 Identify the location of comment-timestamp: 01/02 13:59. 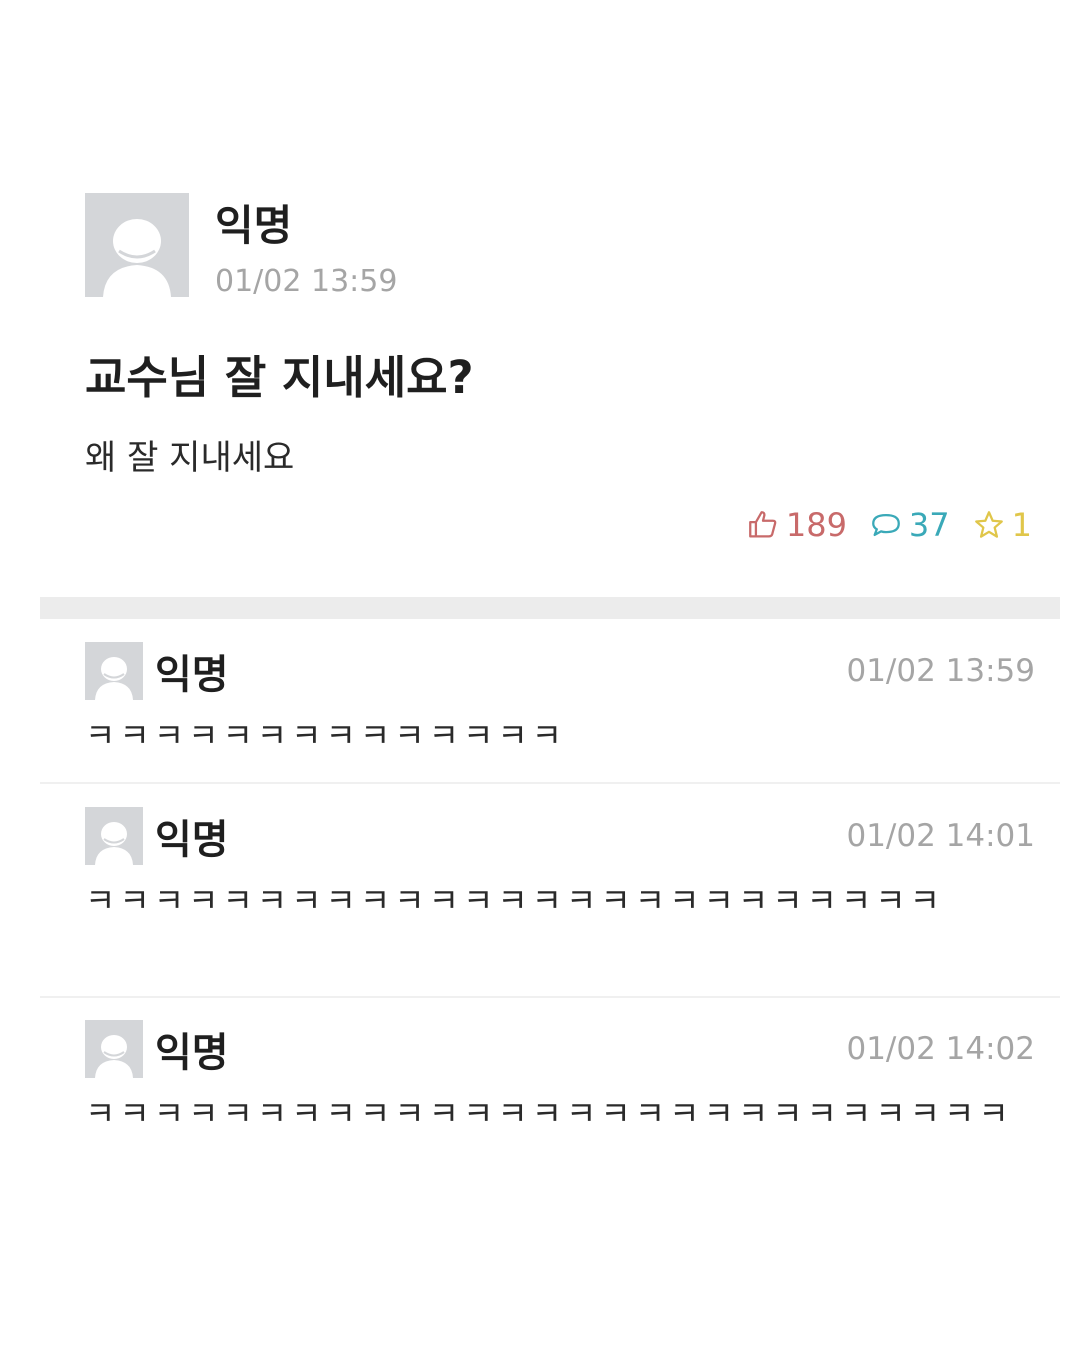
(940, 671).